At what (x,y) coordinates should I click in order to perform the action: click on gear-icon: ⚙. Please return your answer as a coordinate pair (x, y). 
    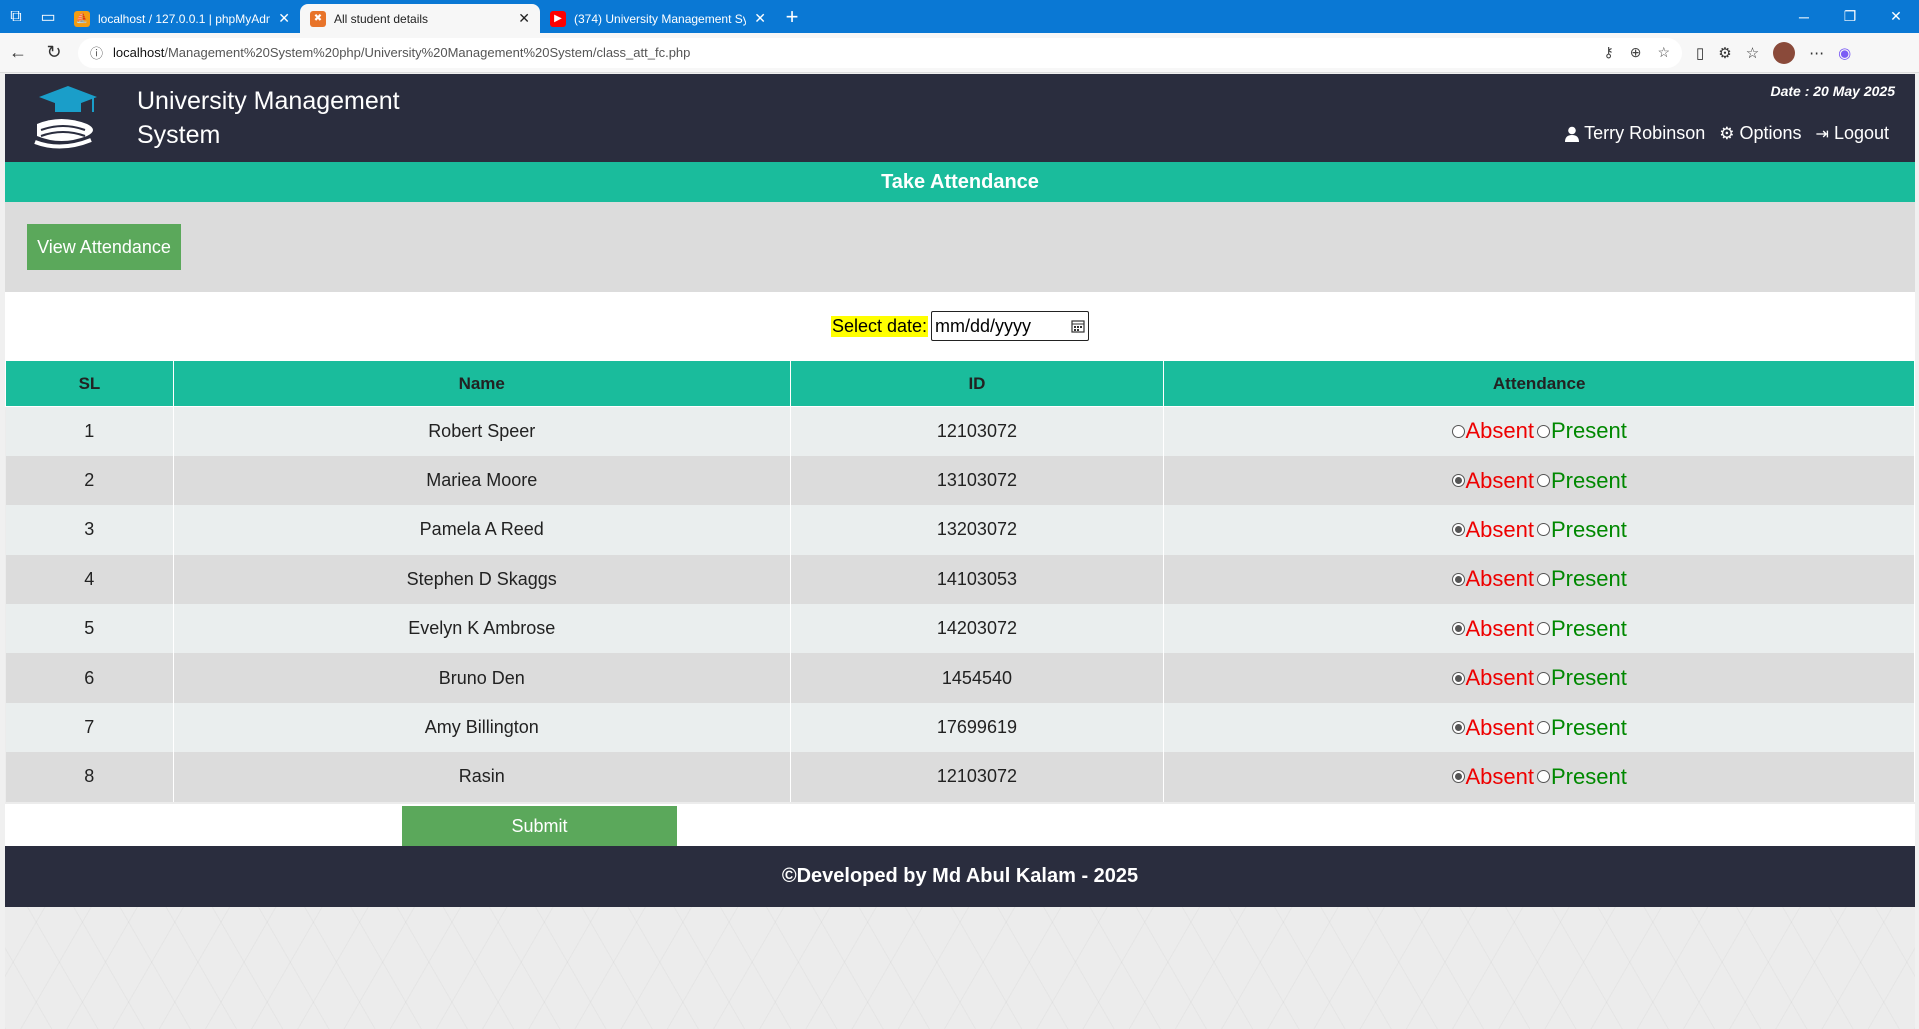
    Looking at the image, I should click on (1727, 133).